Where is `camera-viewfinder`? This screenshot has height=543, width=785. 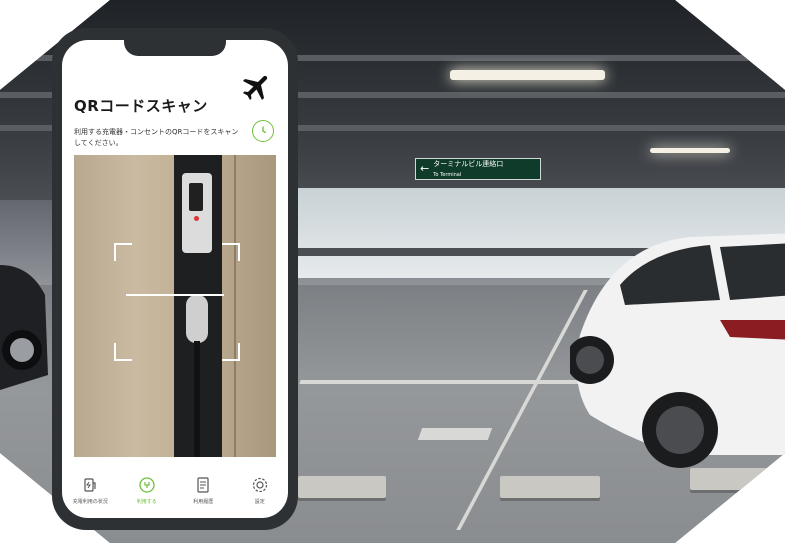 camera-viewfinder is located at coordinates (175, 306).